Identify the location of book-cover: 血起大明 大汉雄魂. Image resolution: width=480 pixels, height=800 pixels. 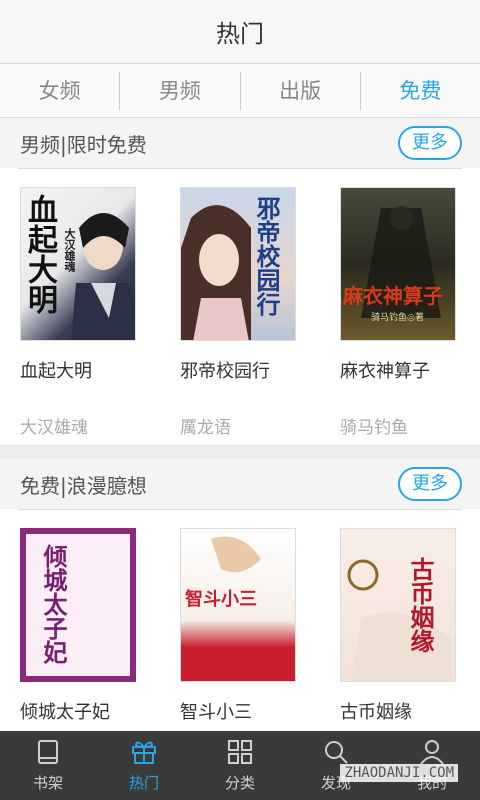
(78, 264).